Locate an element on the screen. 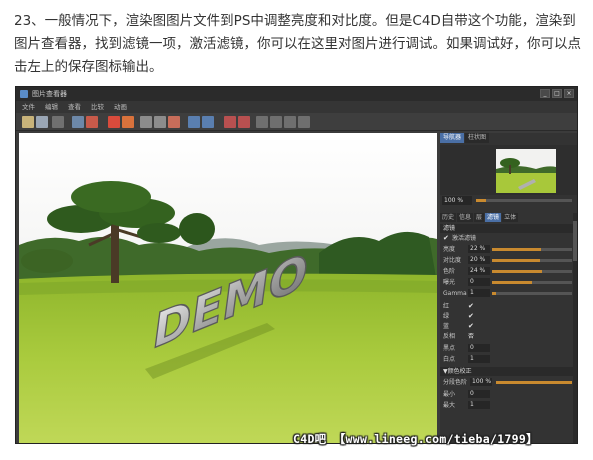  channel-row-blue: 蓝 ✔ is located at coordinates (508, 326).